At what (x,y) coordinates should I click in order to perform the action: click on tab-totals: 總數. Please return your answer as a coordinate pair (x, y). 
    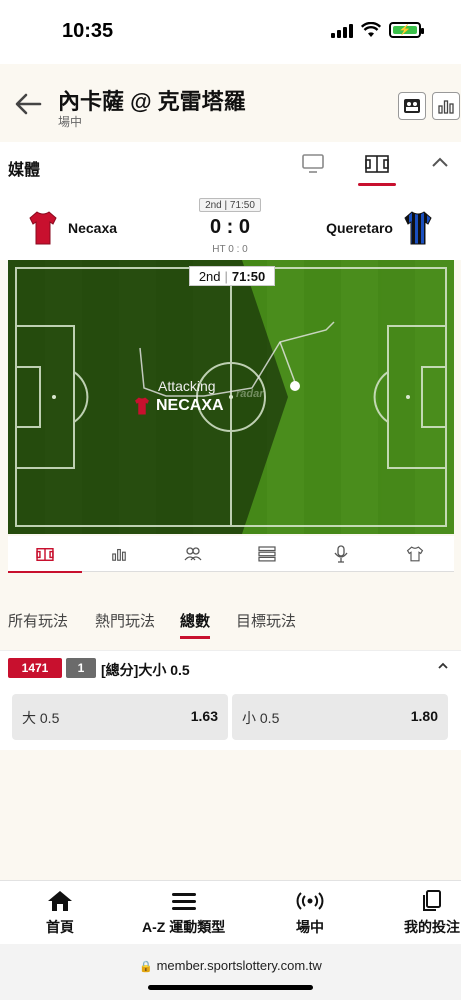
    Looking at the image, I should click on (195, 624).